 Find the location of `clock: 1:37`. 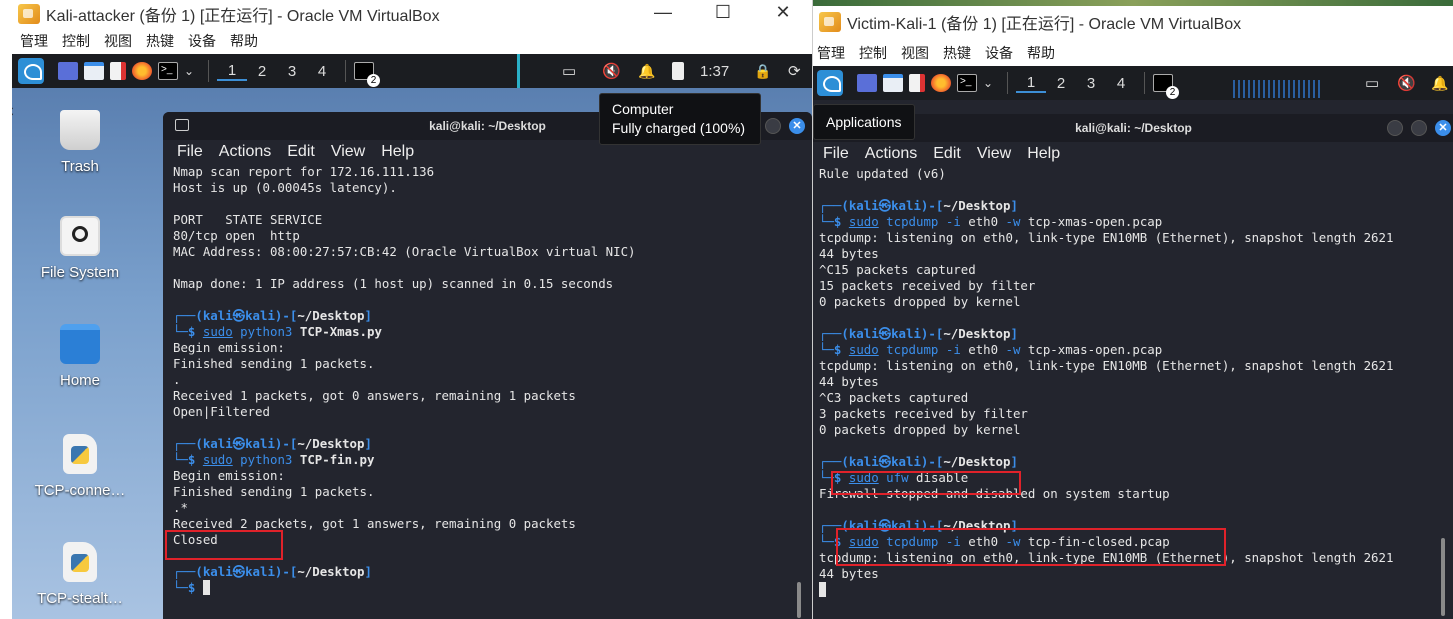

clock: 1:37 is located at coordinates (714, 71).